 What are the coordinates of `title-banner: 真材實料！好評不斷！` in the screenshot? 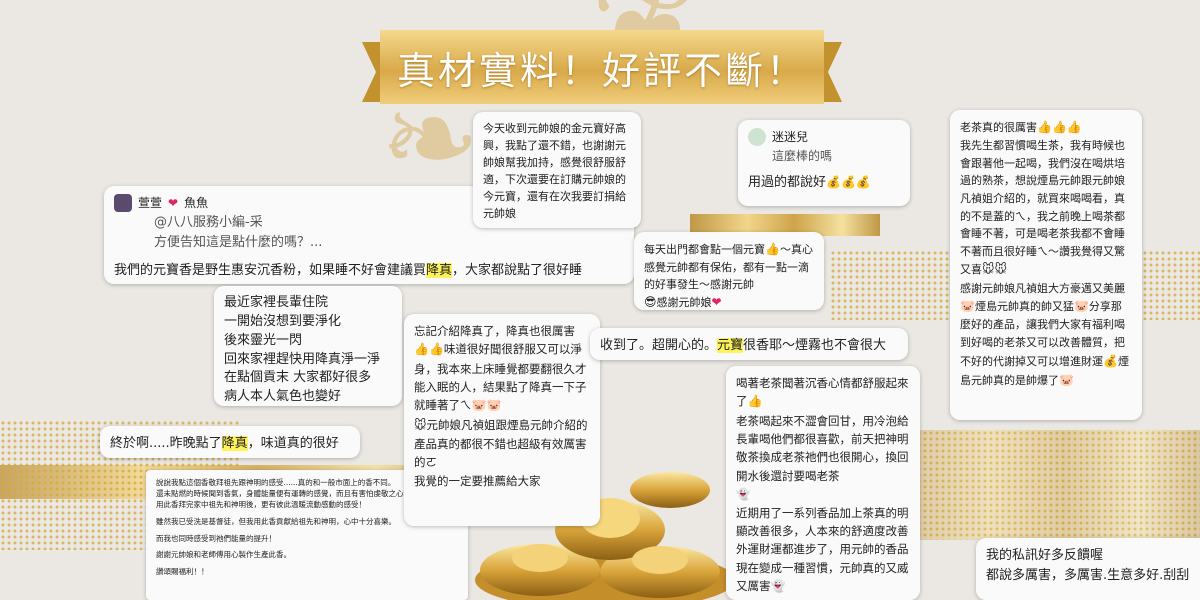 It's located at (602, 67).